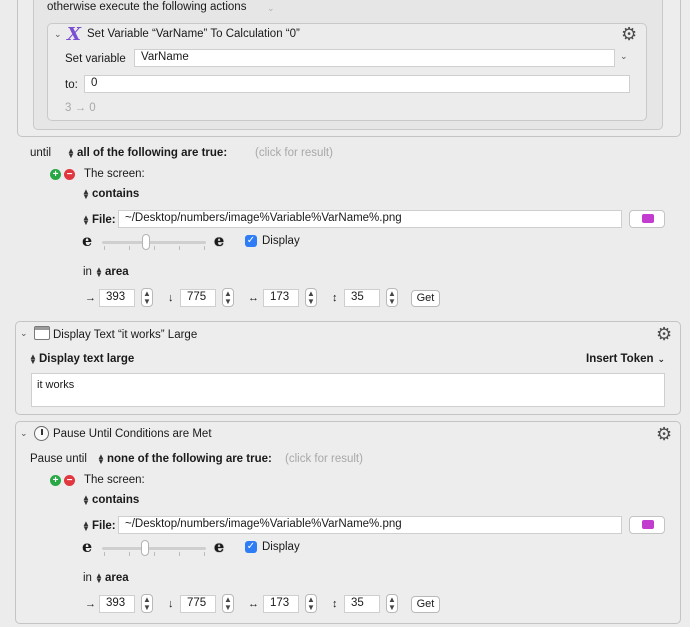 This screenshot has width=690, height=627. I want to click on pause-top-stepper: ▲ ▼, so click(228, 603).